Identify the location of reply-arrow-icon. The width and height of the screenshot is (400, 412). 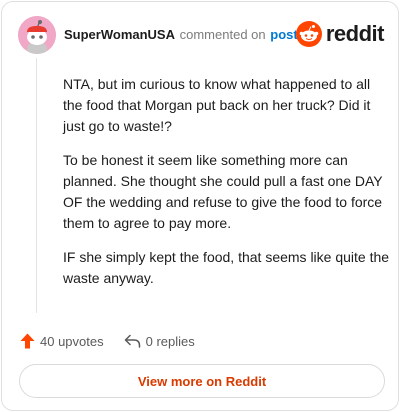
(132, 341).